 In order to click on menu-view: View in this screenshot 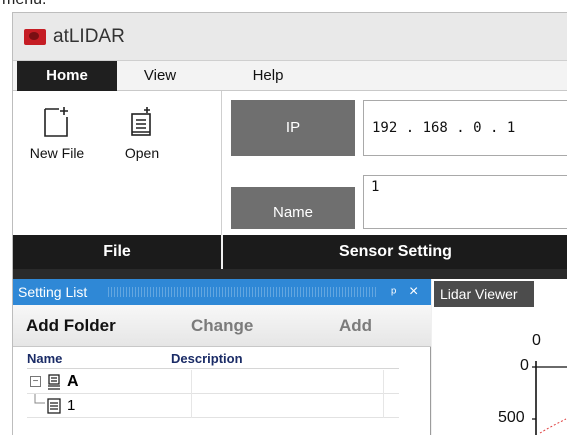, I will do `click(160, 76)`.